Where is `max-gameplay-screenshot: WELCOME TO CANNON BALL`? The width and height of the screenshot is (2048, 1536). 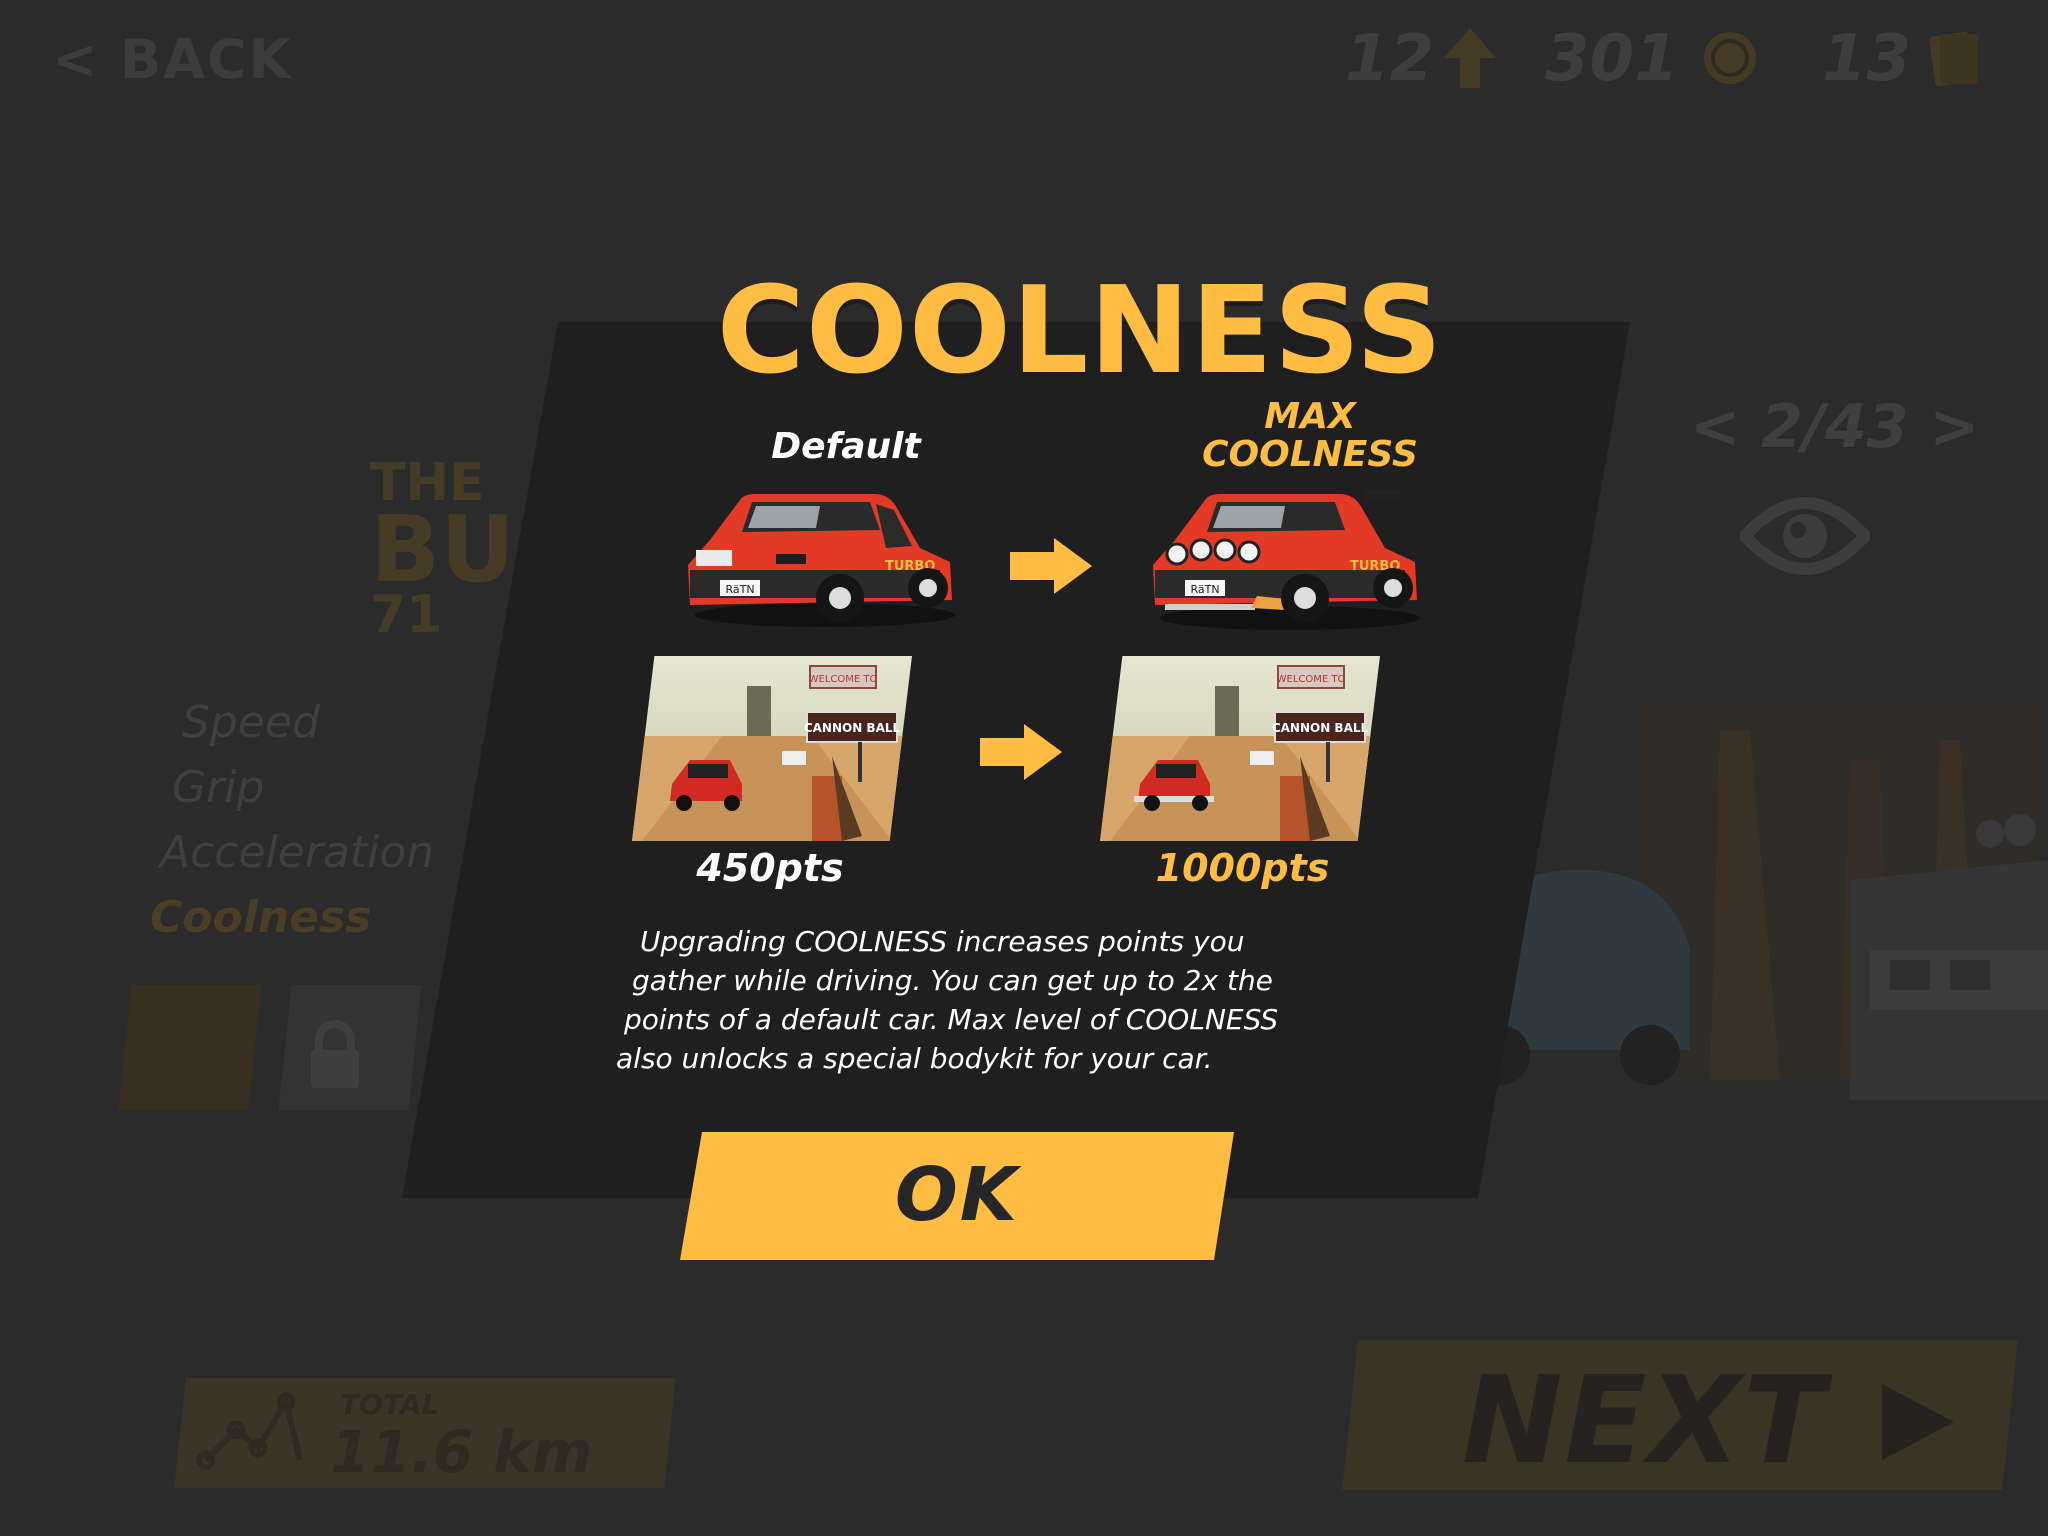 max-gameplay-screenshot: WELCOME TO CANNON BALL is located at coordinates (1240, 748).